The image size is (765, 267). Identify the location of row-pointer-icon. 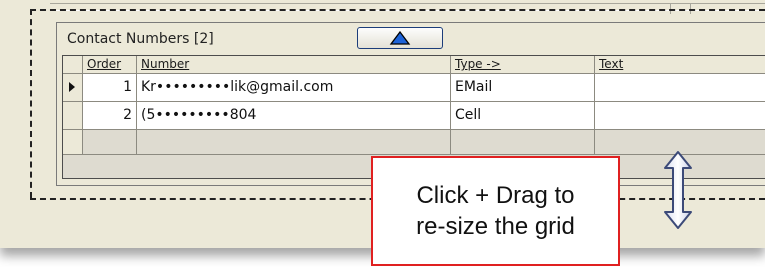
(72, 87).